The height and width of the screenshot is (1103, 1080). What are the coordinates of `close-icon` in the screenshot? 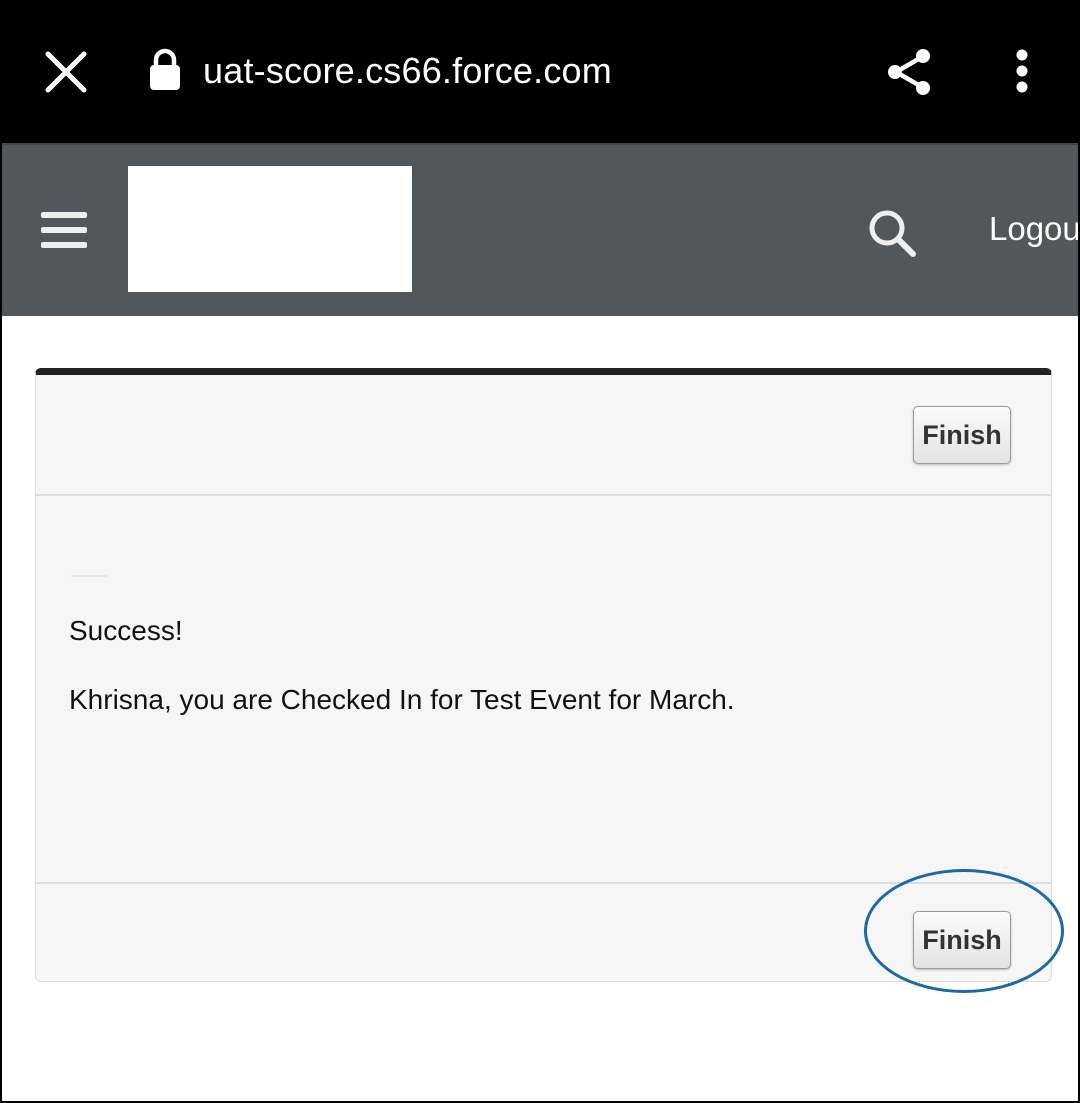 It's located at (66, 72).